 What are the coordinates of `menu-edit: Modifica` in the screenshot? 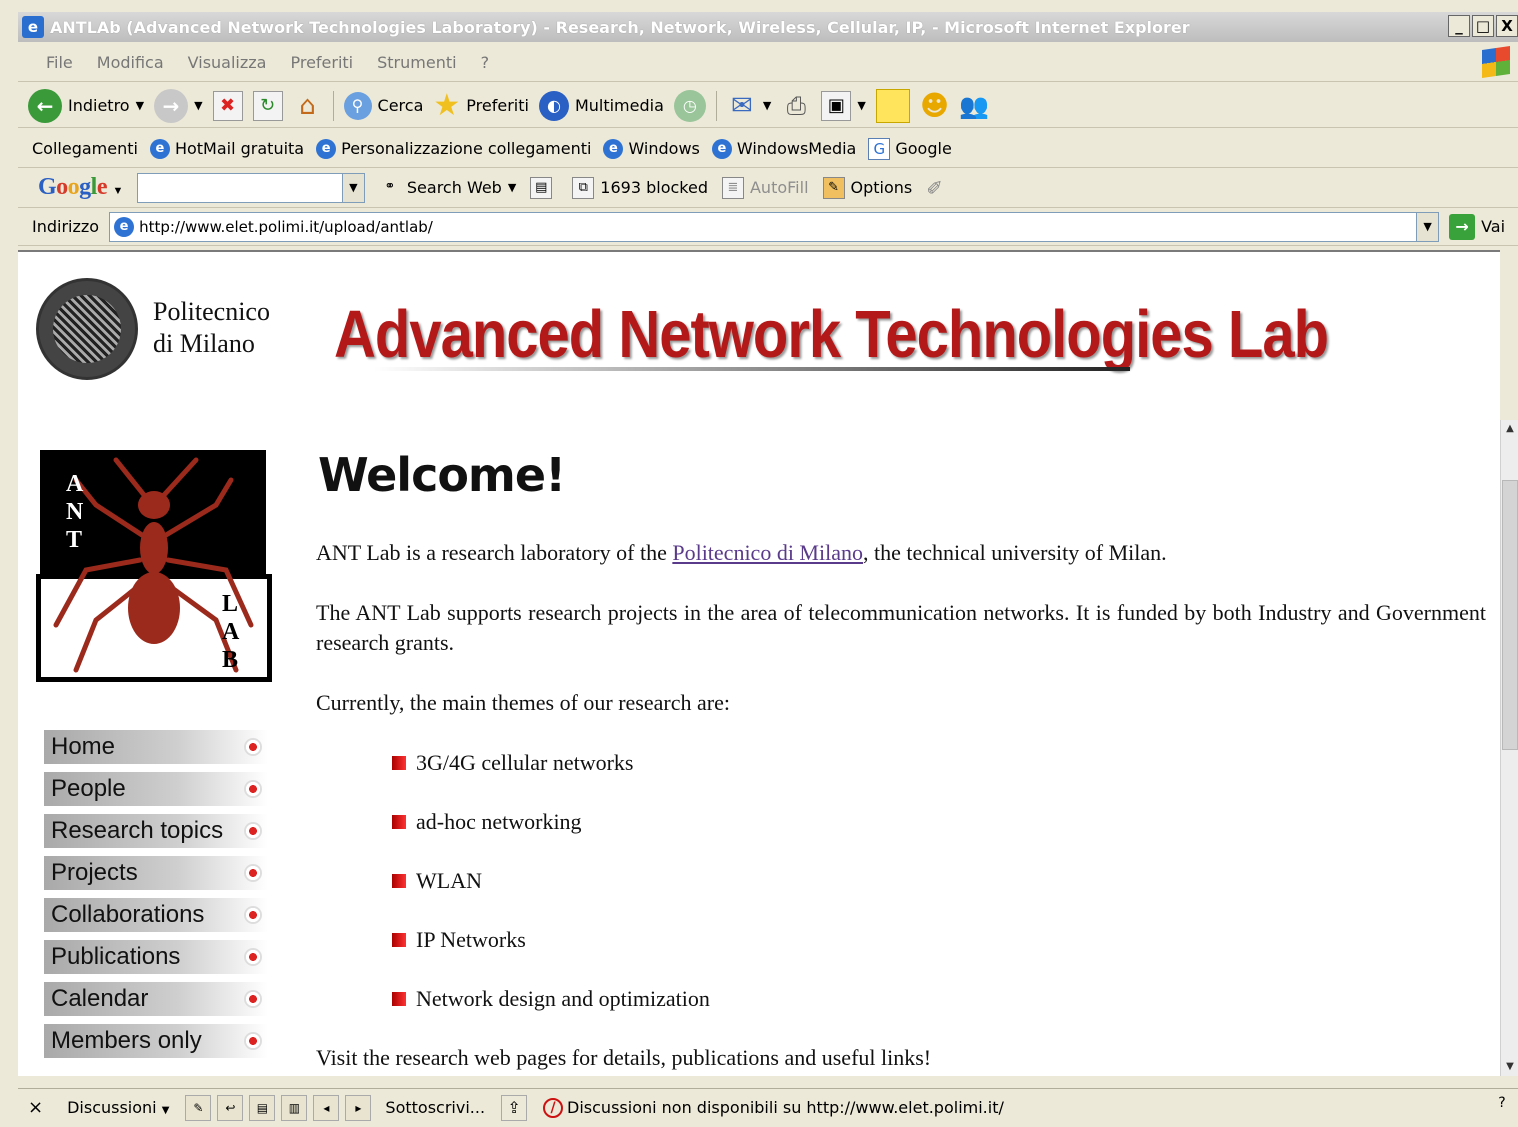 It's located at (130, 62).